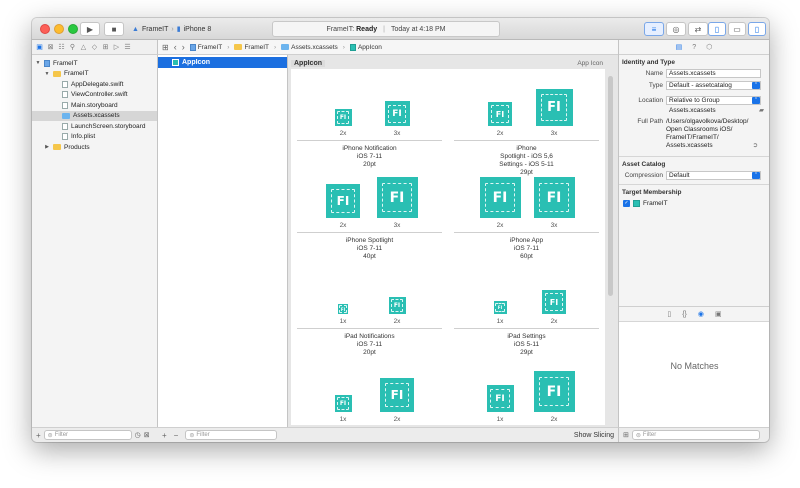 Image resolution: width=800 pixels, height=488 pixels. Describe the element at coordinates (610, 186) in the screenshot. I see `editor-scrollbar` at that location.